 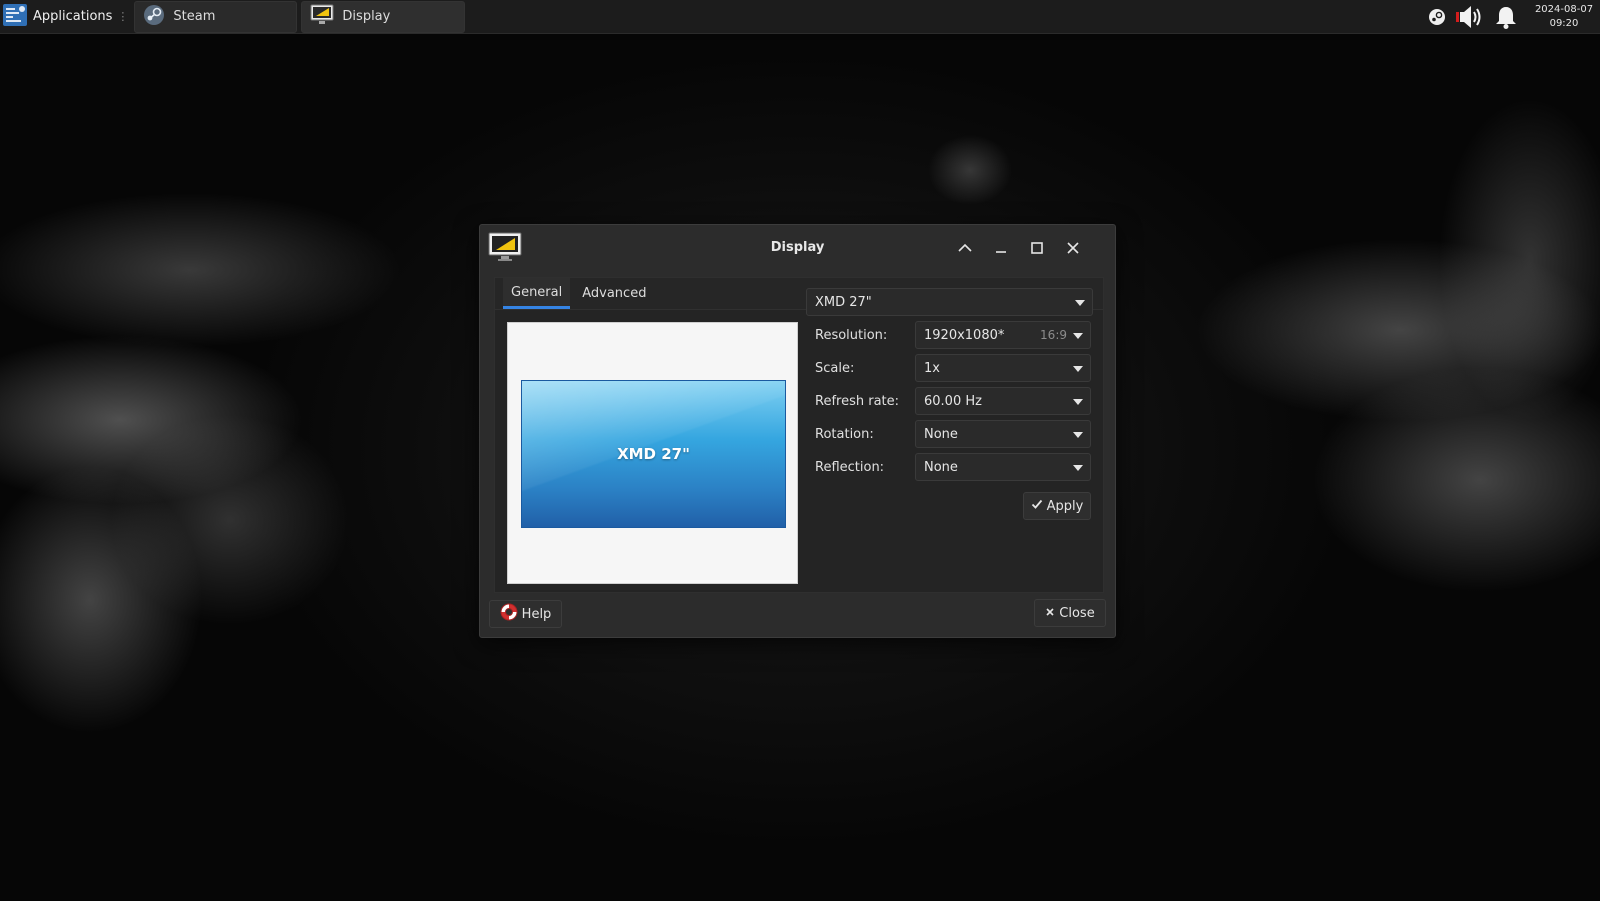 I want to click on display-icon, so click(x=322, y=17).